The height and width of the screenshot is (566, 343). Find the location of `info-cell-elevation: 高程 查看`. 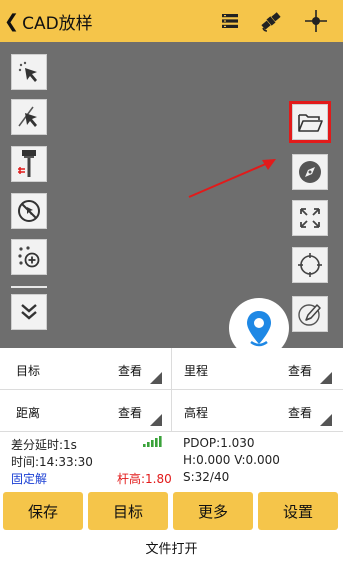

info-cell-elevation: 高程 查看 is located at coordinates (257, 411).